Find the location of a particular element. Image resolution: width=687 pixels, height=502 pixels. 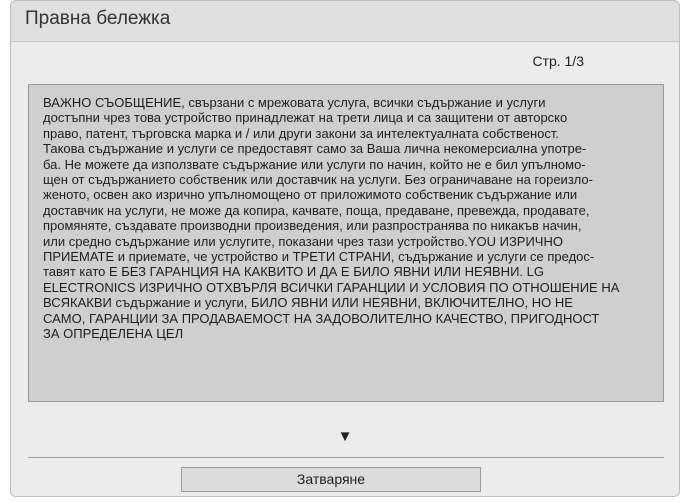

dialog-title: Правна бележка is located at coordinates (98, 18).